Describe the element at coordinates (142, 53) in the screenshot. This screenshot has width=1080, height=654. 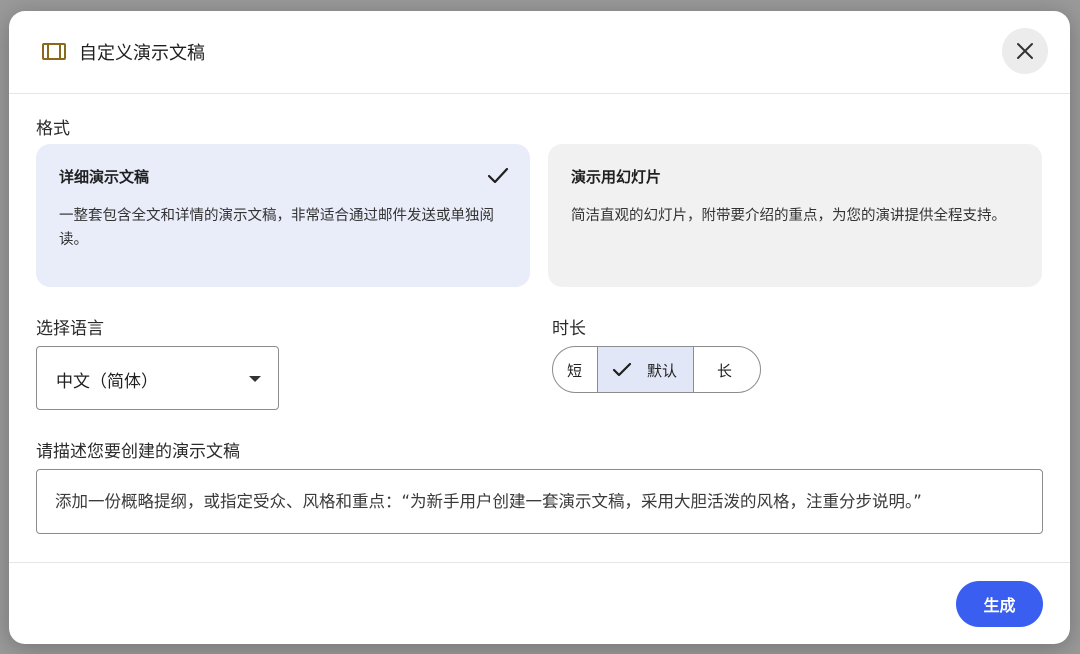
I see `dialog-title: 自定义演示文稿` at that location.